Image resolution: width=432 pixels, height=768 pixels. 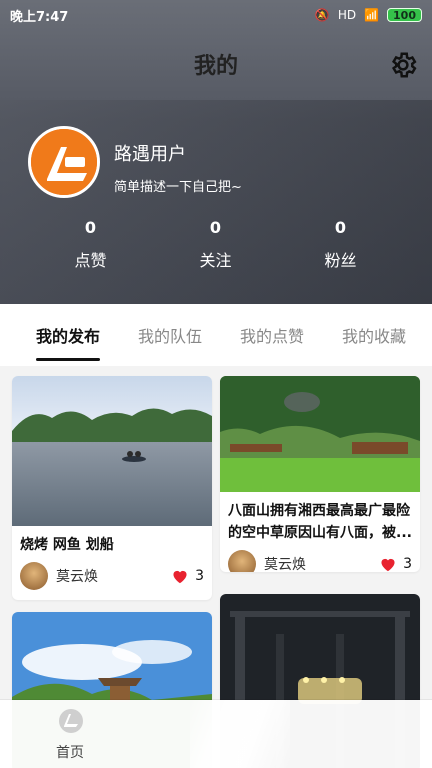 I want to click on tab-my-posts-label: 我的发布, so click(x=68, y=336).